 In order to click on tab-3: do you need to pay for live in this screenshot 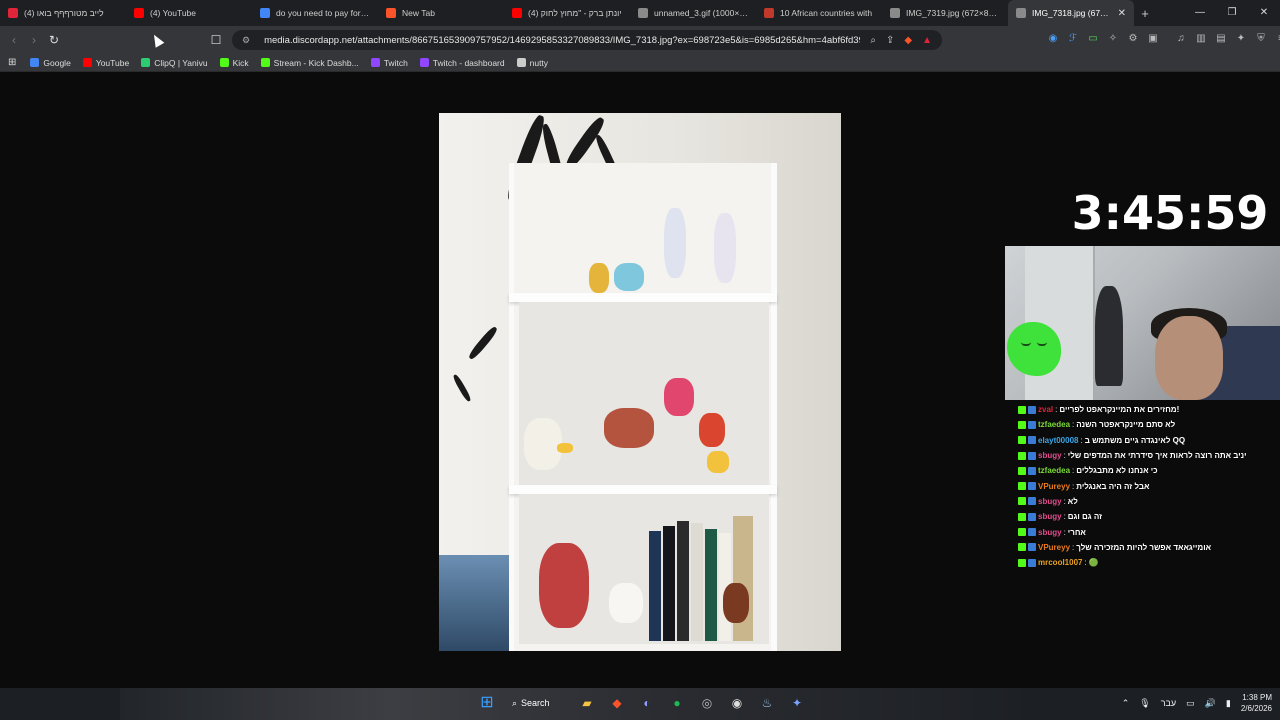, I will do `click(315, 13)`.